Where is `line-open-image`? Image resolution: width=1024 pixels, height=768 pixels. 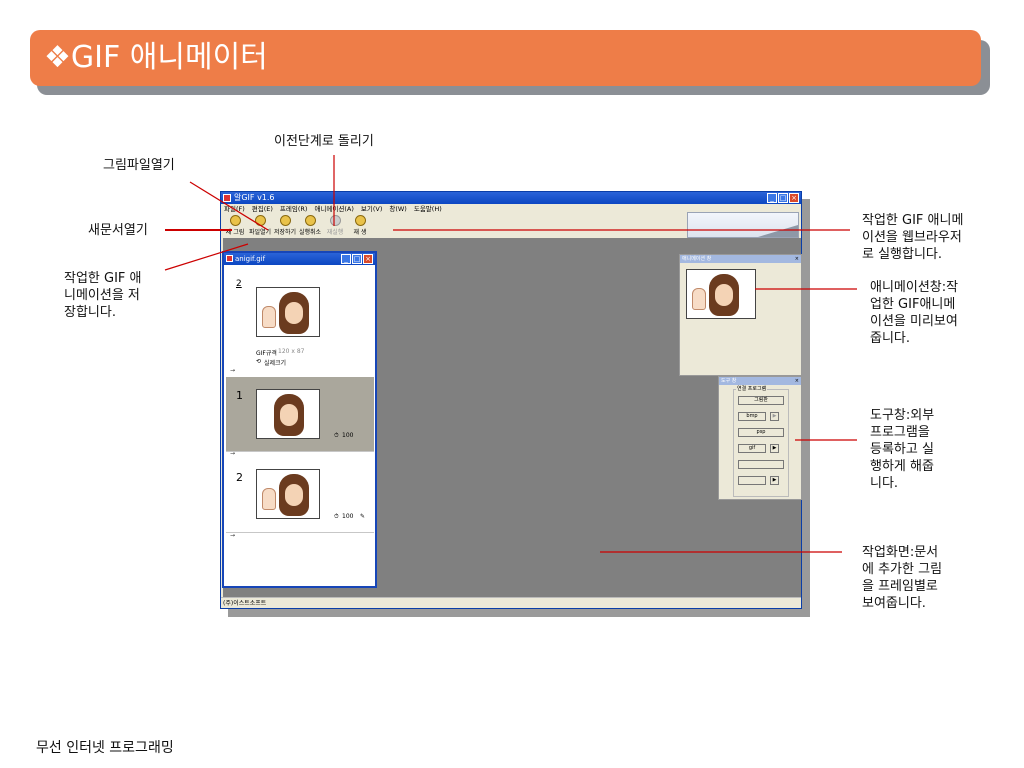
line-open-image is located at coordinates (229, 206).